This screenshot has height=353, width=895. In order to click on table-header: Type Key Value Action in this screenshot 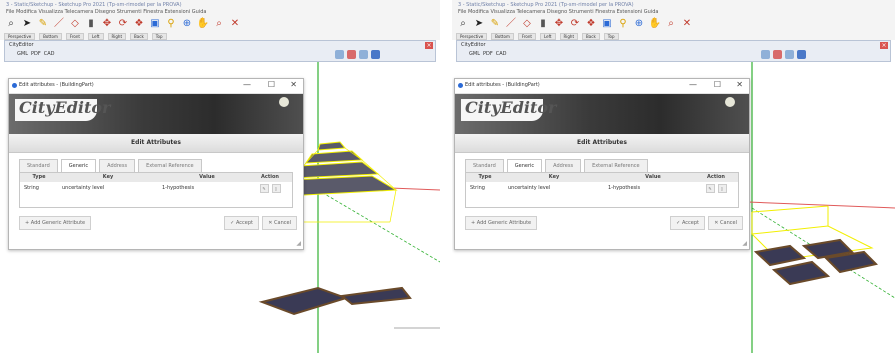, I will do `click(602, 177)`.